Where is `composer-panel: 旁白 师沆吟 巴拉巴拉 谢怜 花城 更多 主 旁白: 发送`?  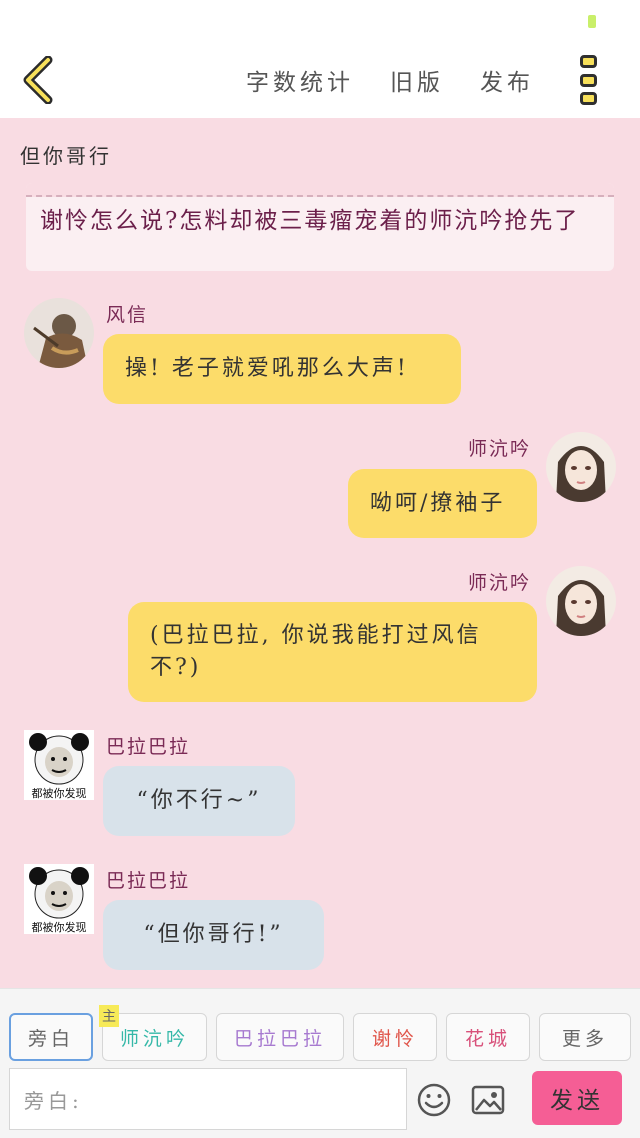 composer-panel: 旁白 师沆吟 巴拉巴拉 谢怜 花城 更多 主 旁白: 发送 is located at coordinates (320, 1063).